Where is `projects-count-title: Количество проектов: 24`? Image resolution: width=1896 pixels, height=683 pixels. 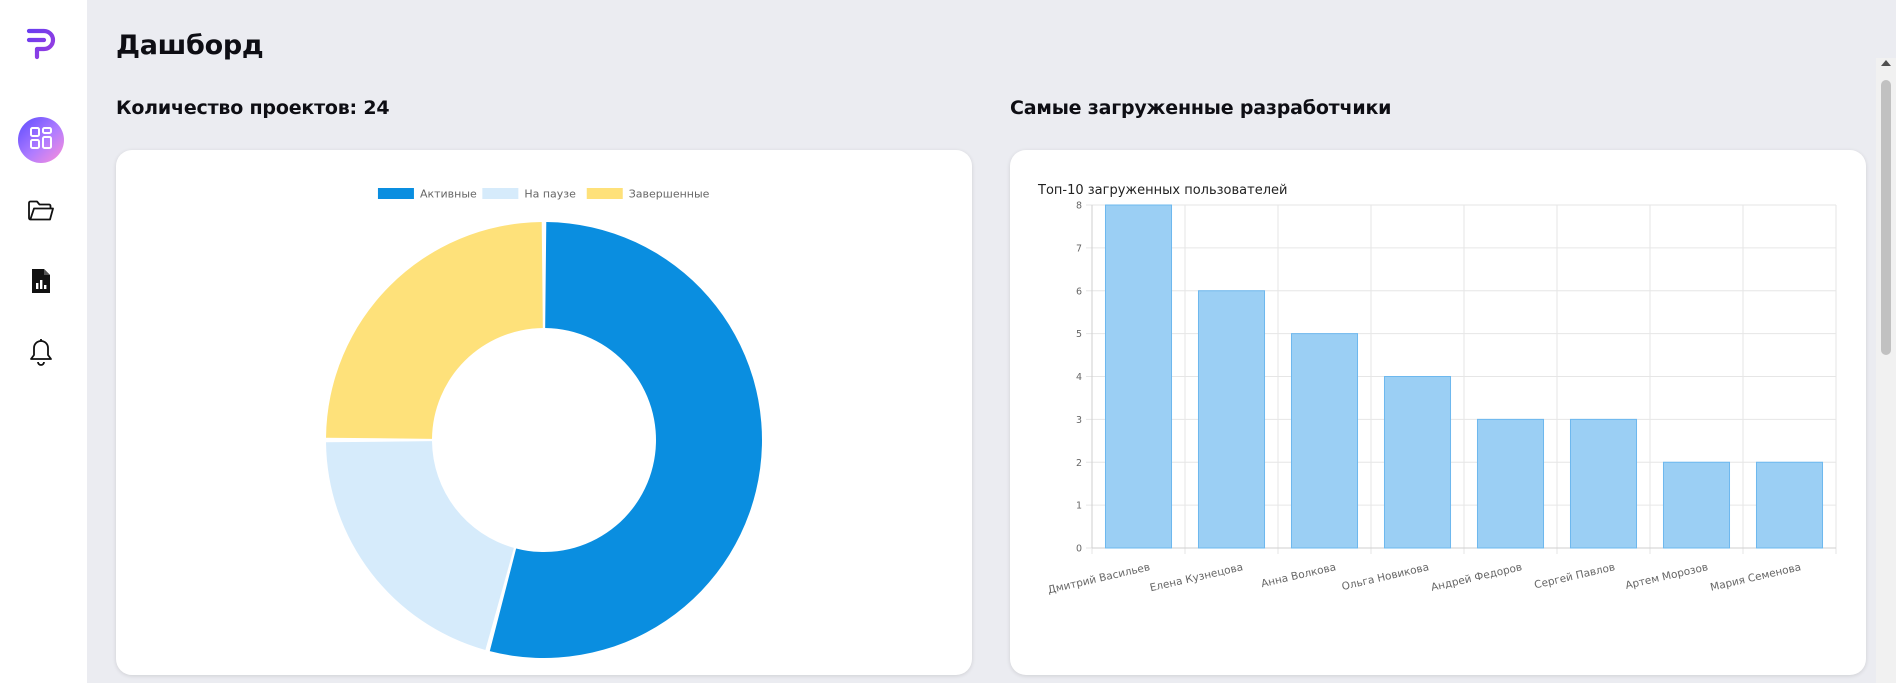 projects-count-title: Количество проектов: 24 is located at coordinates (253, 108).